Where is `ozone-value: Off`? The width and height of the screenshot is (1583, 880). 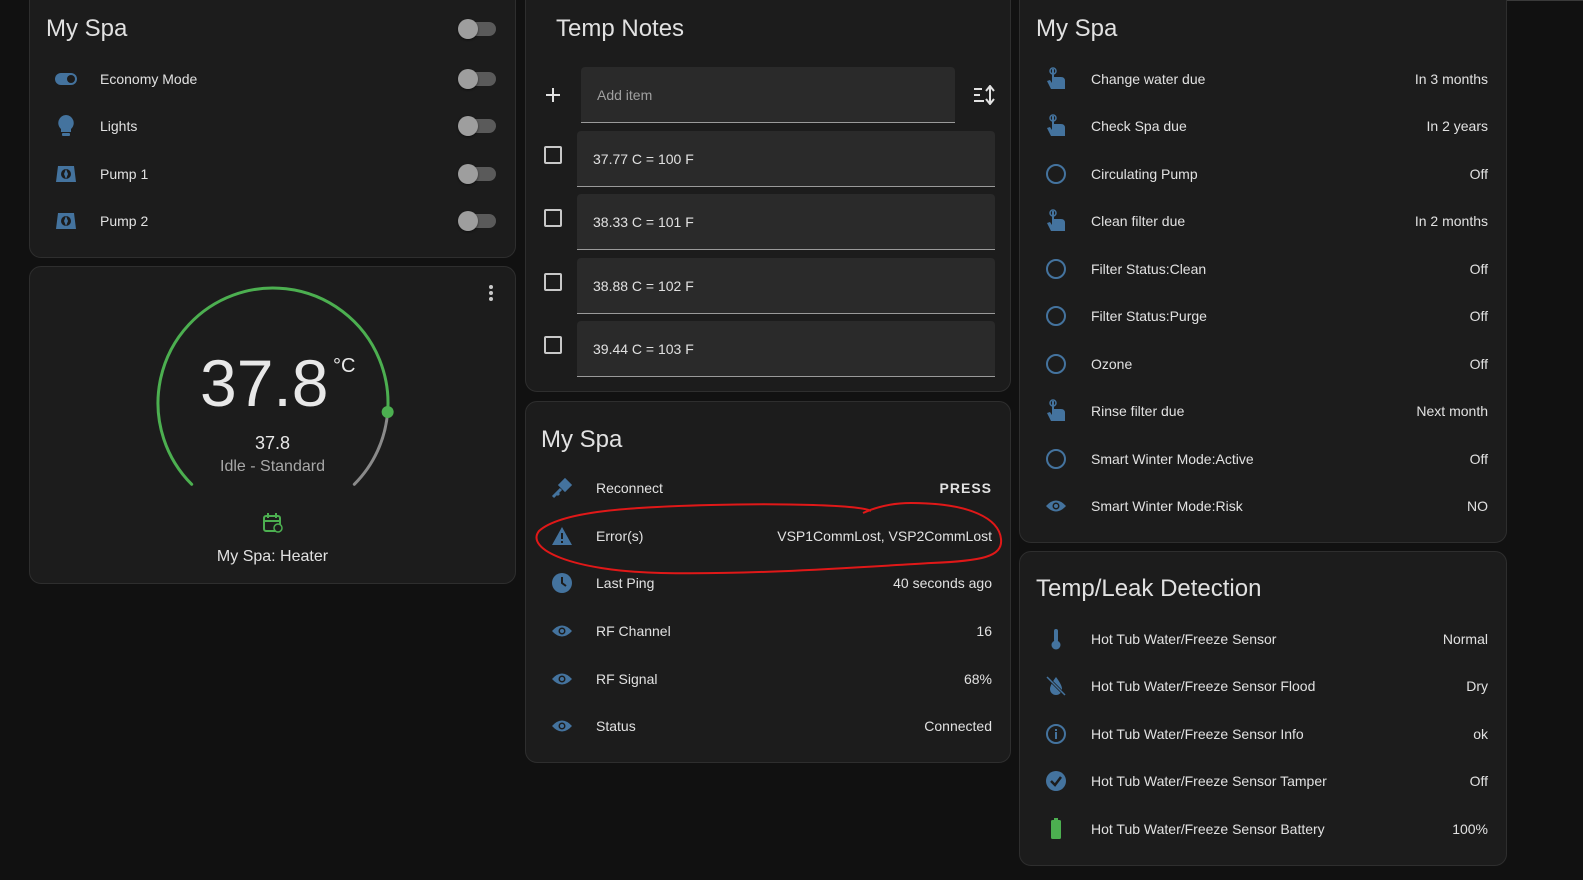
ozone-value: Off is located at coordinates (1478, 364).